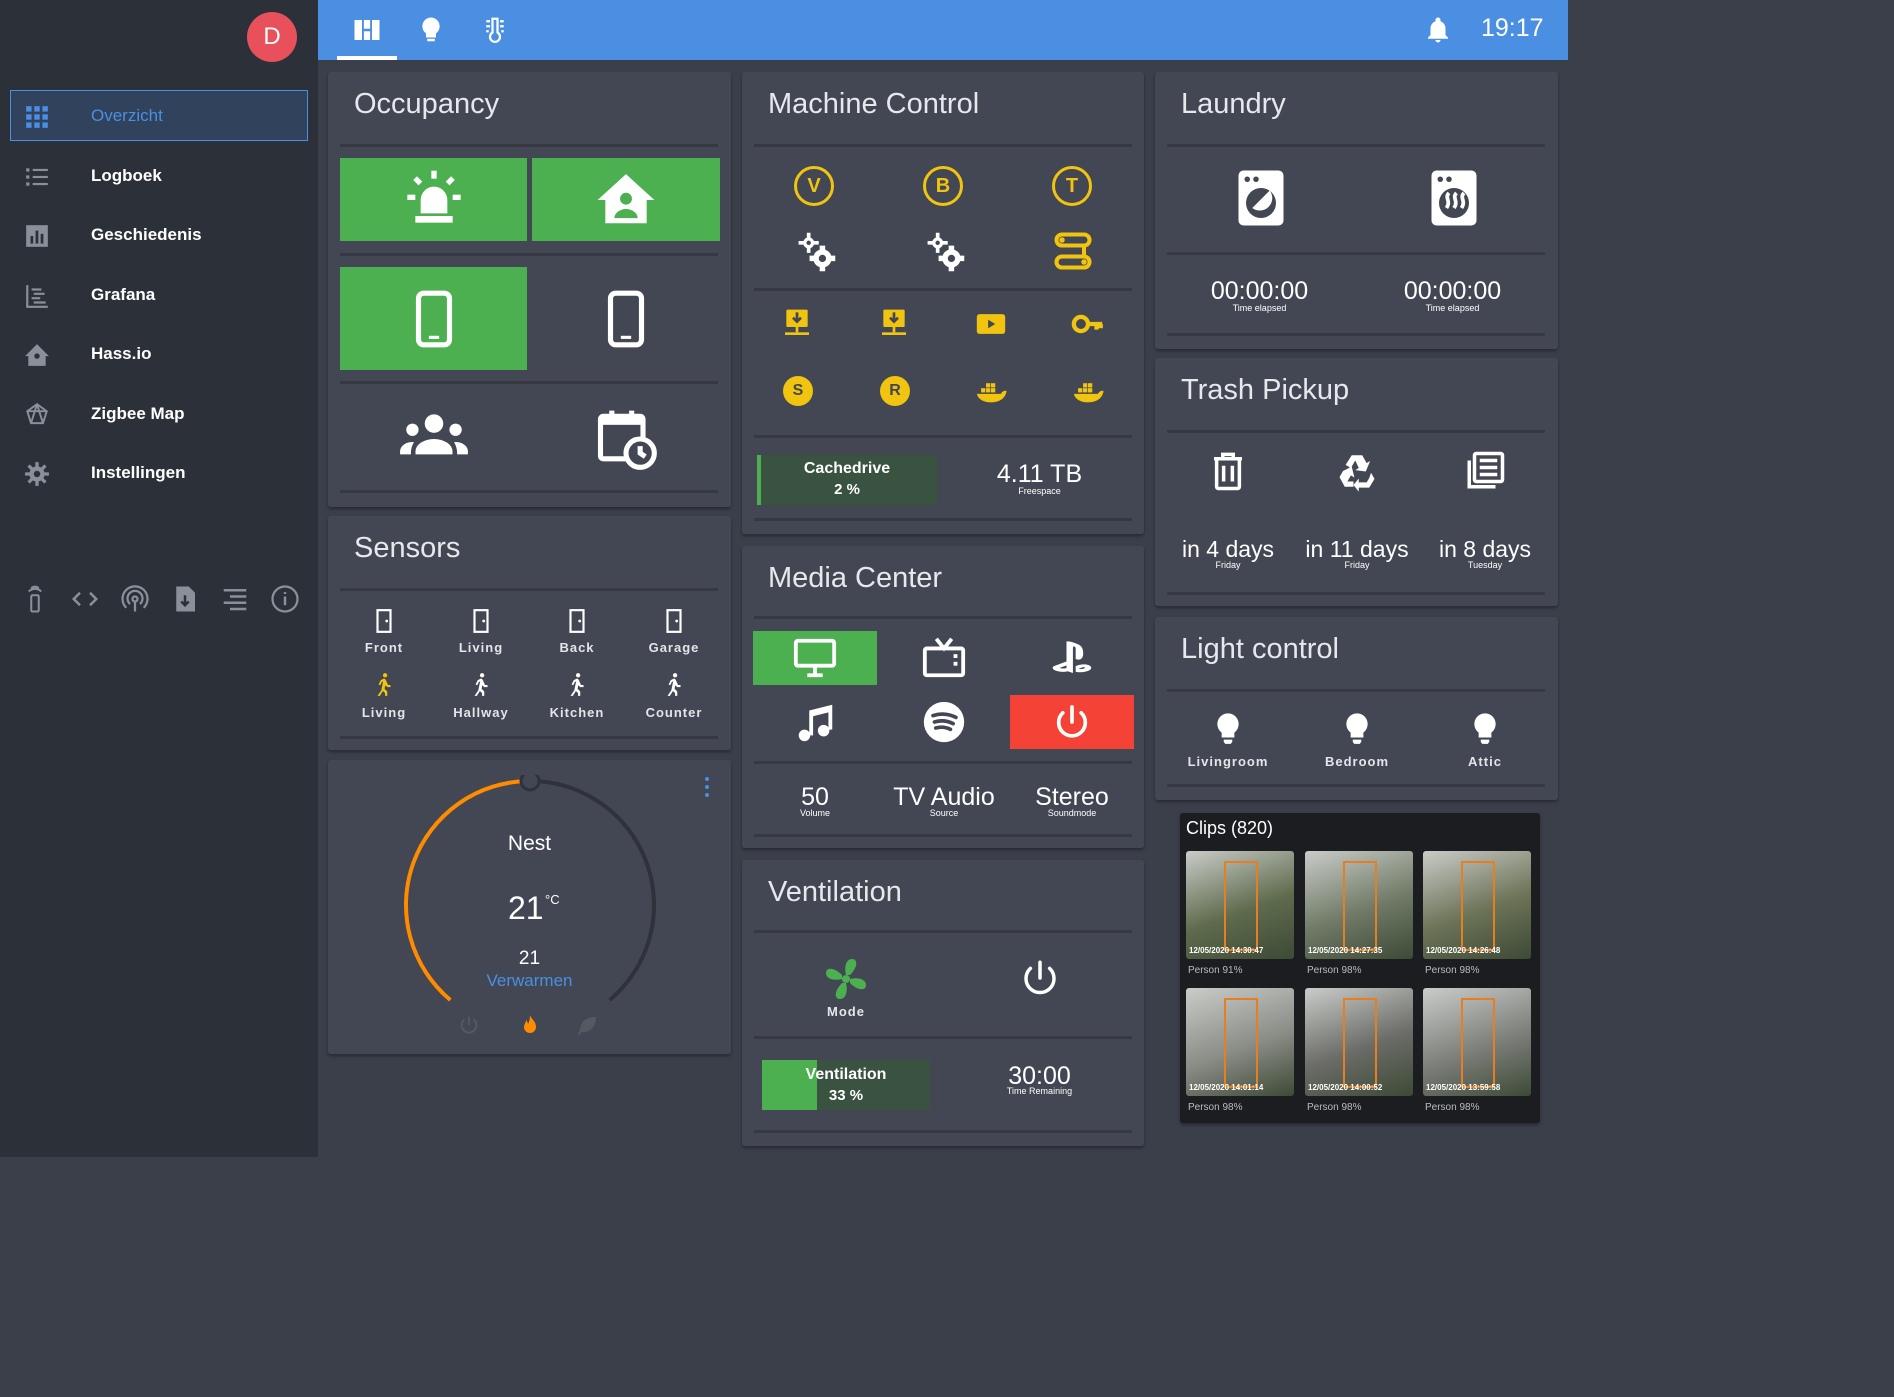 This screenshot has width=1894, height=1397. Describe the element at coordinates (1088, 324) in the screenshot. I see `key-icon` at that location.